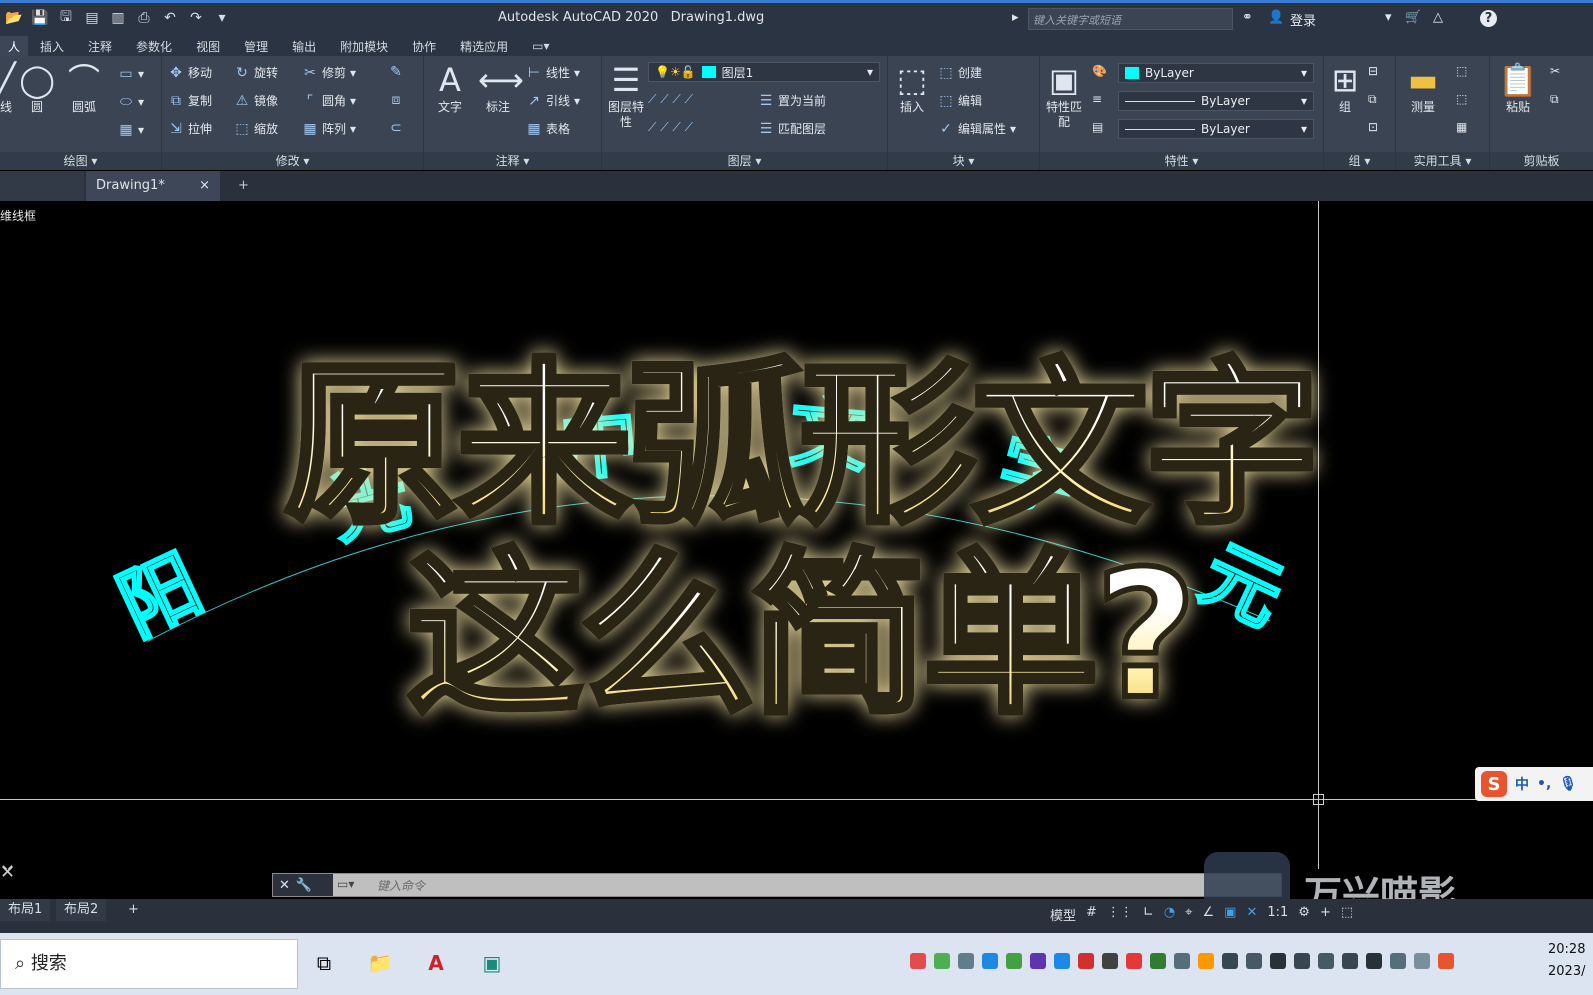  I want to click on volume-icon, so click(1374, 961).